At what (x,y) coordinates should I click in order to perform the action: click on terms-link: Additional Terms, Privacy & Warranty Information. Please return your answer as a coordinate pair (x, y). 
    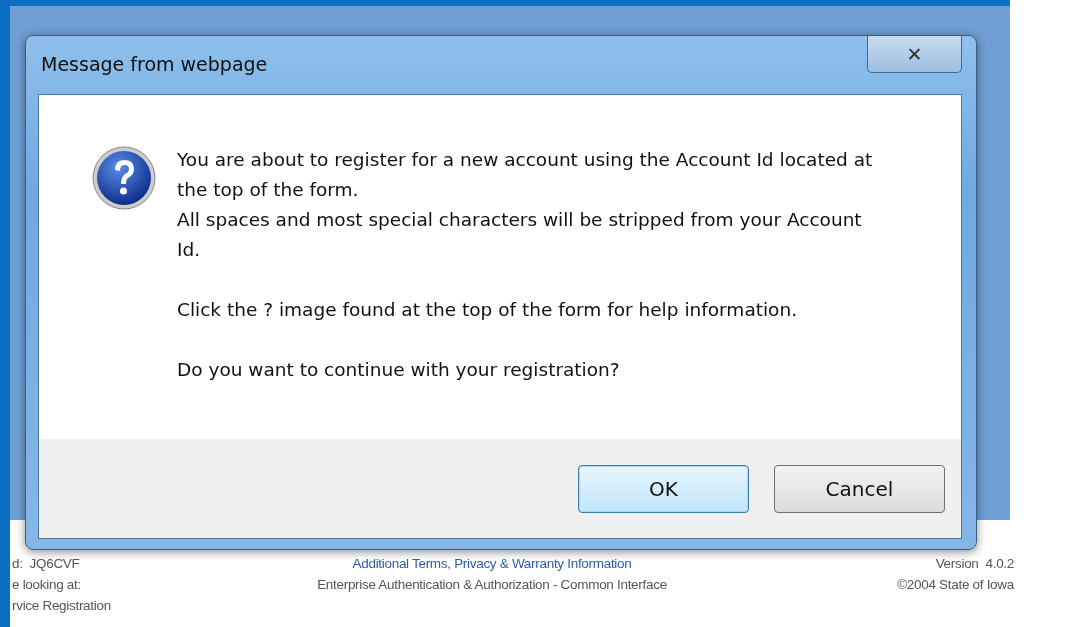
    Looking at the image, I should click on (492, 563).